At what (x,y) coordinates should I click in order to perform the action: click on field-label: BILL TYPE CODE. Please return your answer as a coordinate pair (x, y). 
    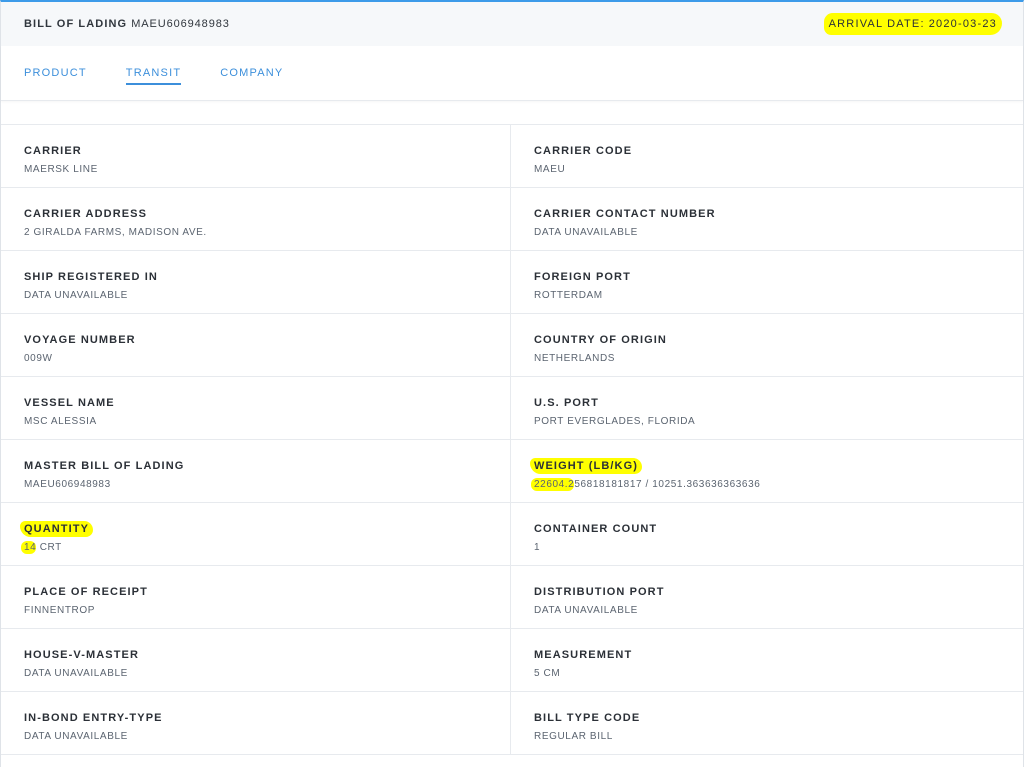
    Looking at the image, I should click on (587, 718).